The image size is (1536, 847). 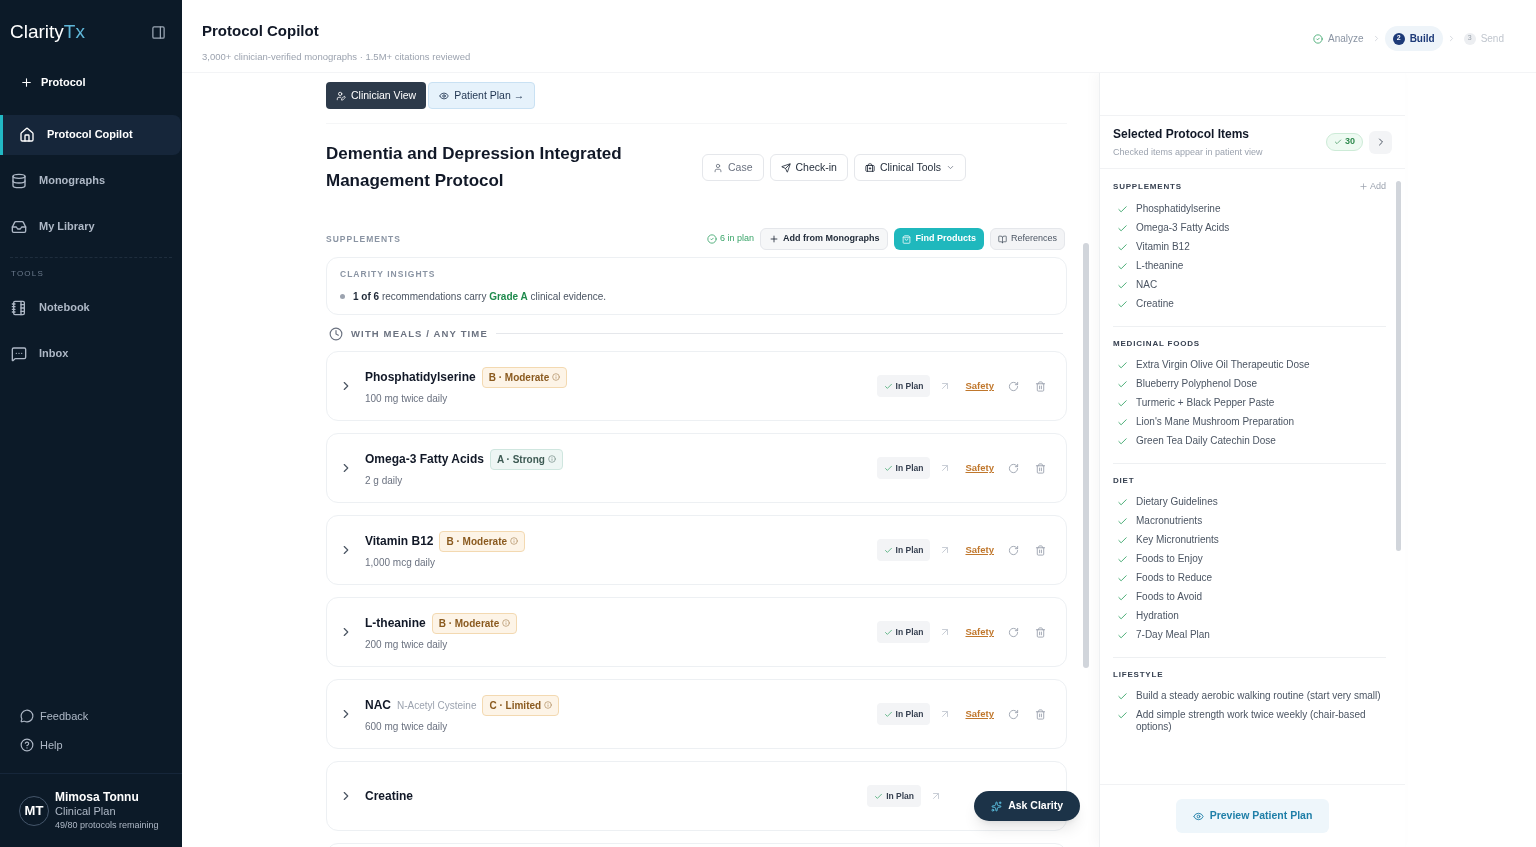 What do you see at coordinates (808, 167) in the screenshot?
I see `protocol-action-button: Check-in` at bounding box center [808, 167].